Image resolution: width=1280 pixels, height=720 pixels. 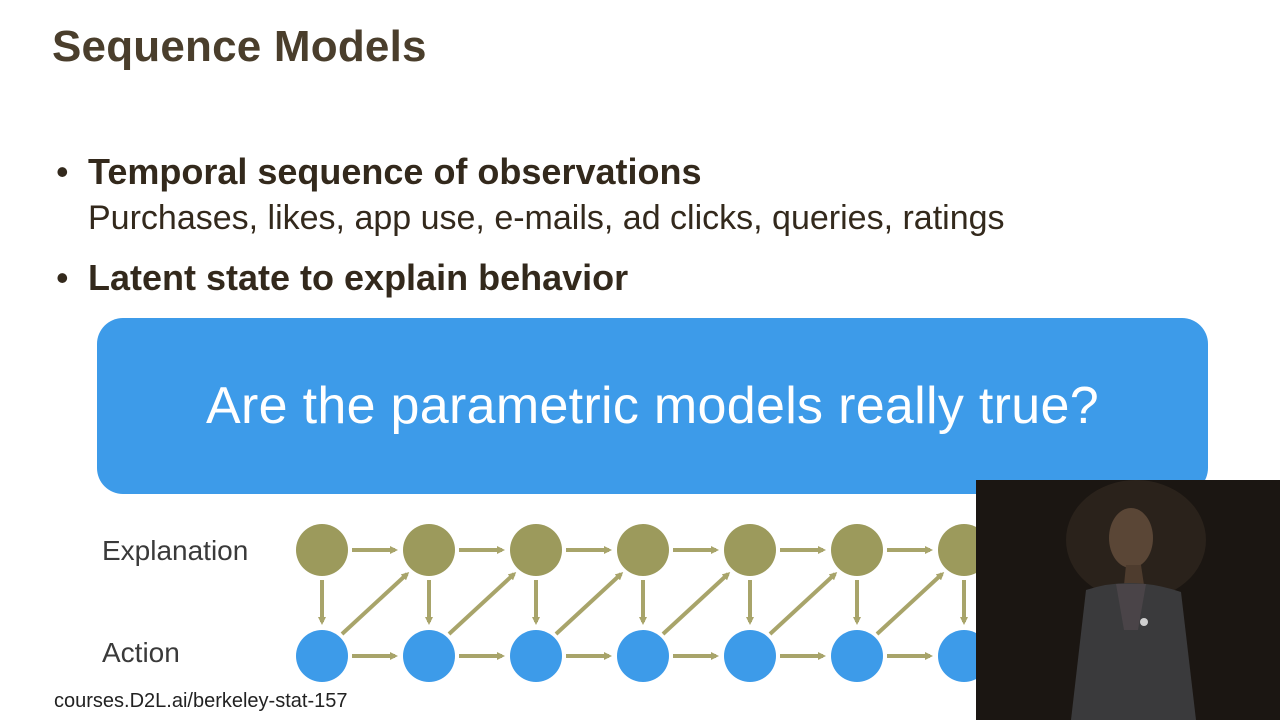 What do you see at coordinates (395, 171) in the screenshot?
I see `bullet-heading: Temporal sequence of observations` at bounding box center [395, 171].